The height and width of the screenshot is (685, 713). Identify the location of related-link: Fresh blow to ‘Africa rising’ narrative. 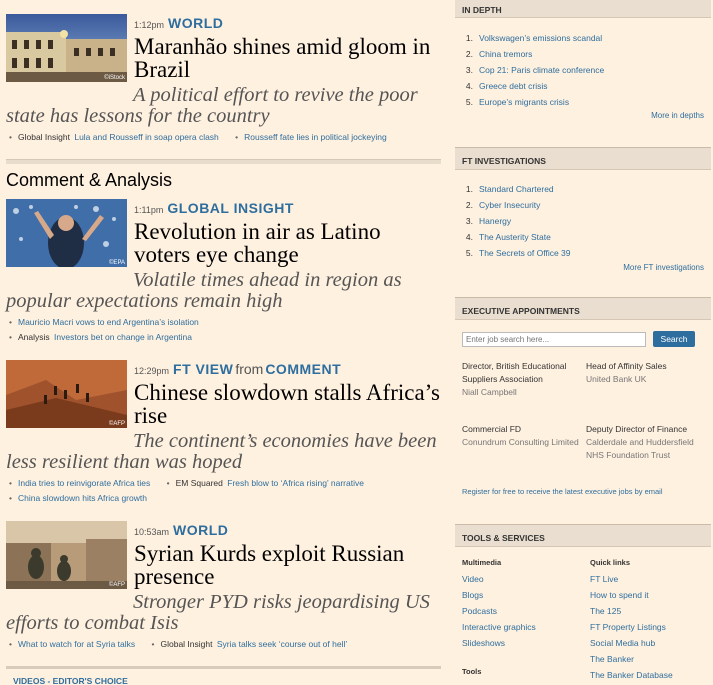
(295, 483).